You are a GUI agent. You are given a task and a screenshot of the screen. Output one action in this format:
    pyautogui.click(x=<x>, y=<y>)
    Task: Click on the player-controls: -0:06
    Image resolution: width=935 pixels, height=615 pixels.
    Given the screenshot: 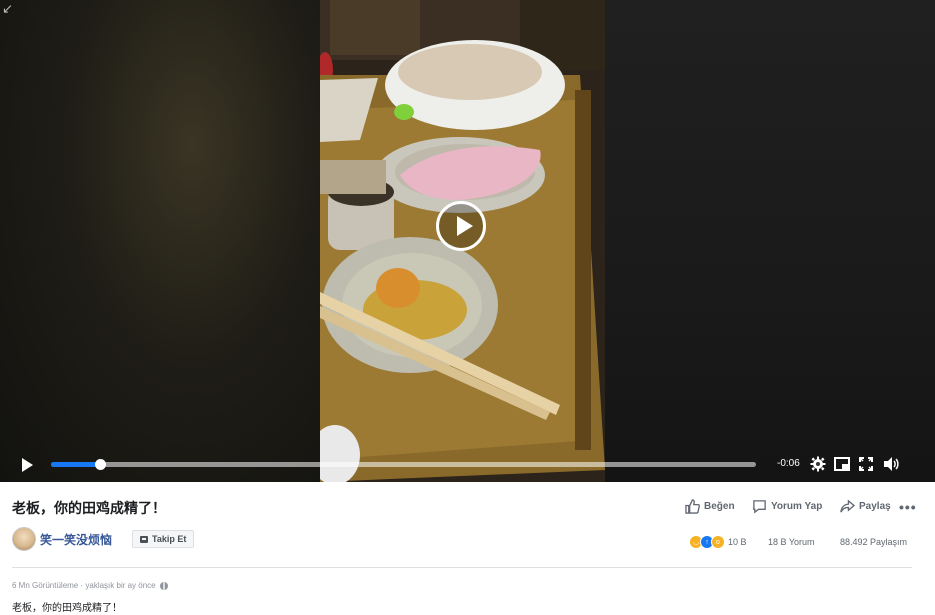 What is the action you would take?
    pyautogui.click(x=467, y=463)
    